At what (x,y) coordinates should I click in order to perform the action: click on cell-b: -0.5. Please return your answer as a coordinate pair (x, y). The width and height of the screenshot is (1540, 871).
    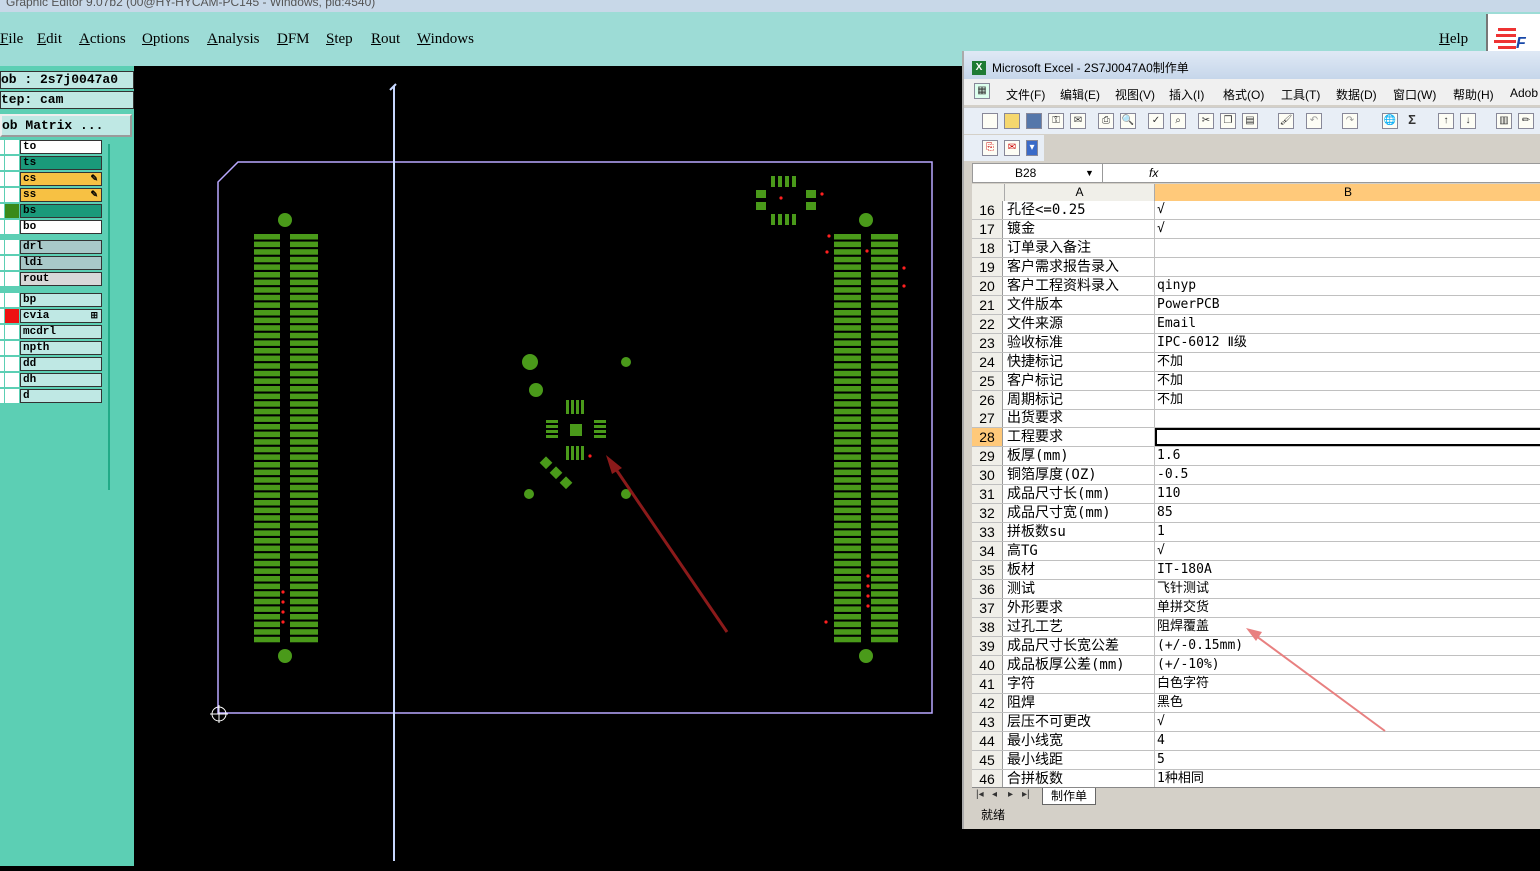
    Looking at the image, I should click on (1347, 475).